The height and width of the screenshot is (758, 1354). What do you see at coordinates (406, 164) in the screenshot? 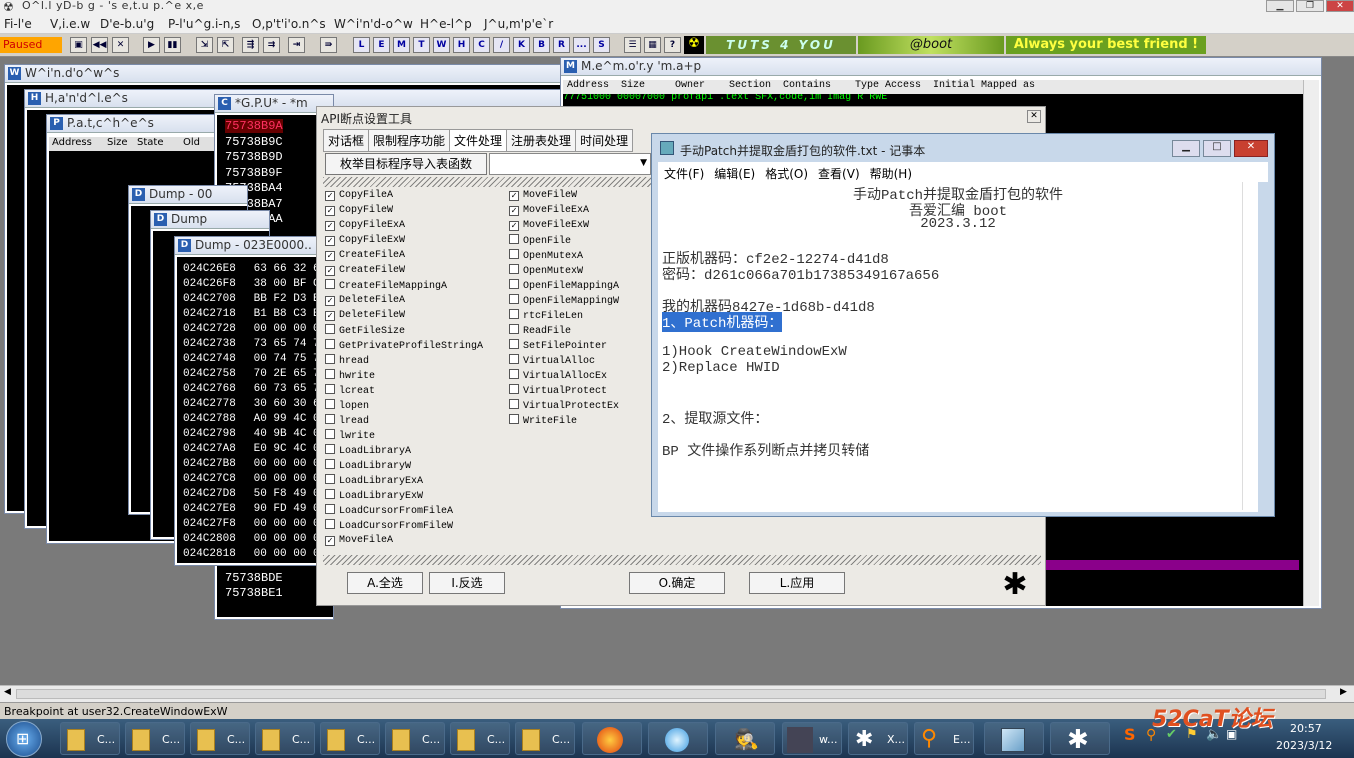
I see `enum-imports-button: 枚举目标程序导入表函数` at bounding box center [406, 164].